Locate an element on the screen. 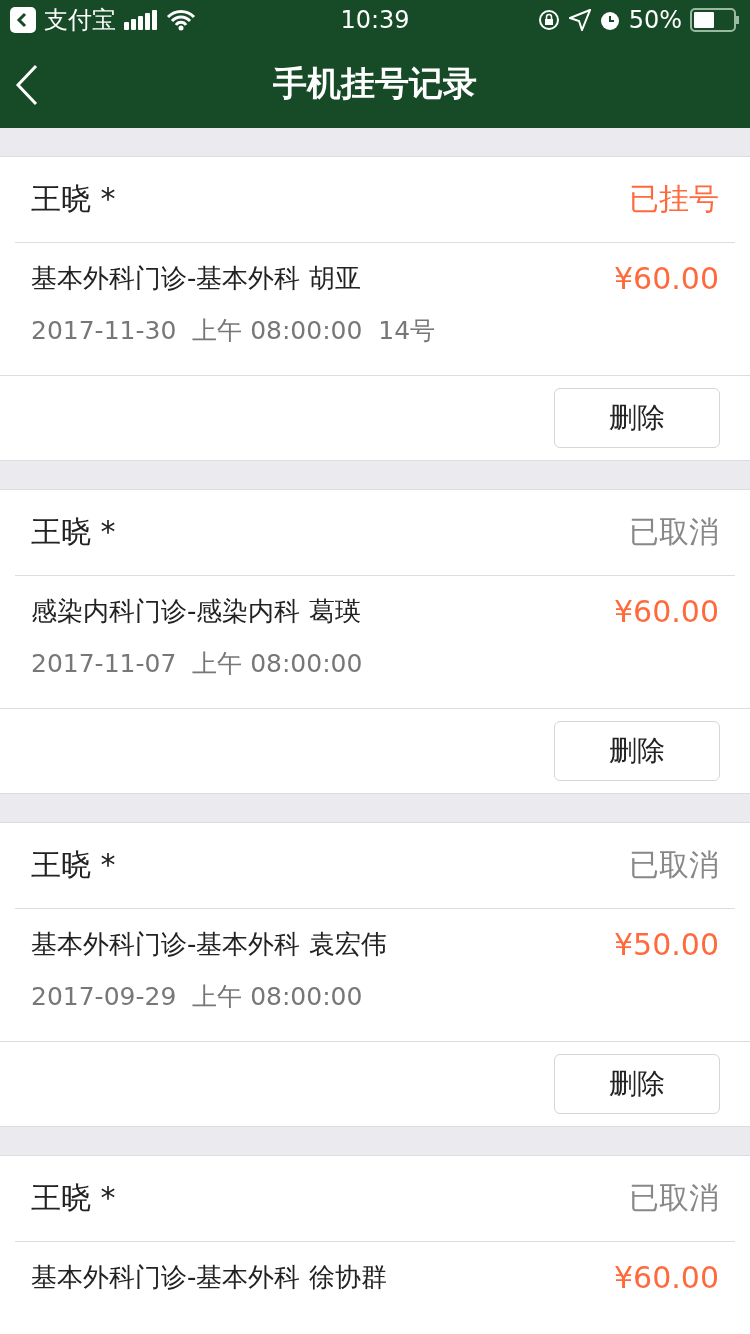  location-icon is located at coordinates (579, 20).